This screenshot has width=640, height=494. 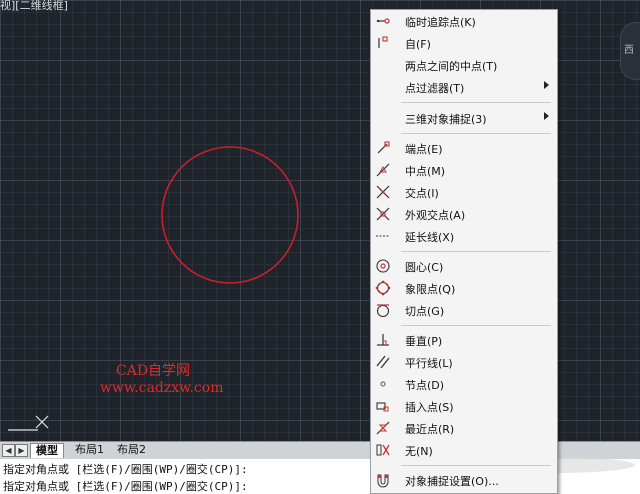 I want to click on menu-label: 两点之间的中点(T), so click(x=451, y=66).